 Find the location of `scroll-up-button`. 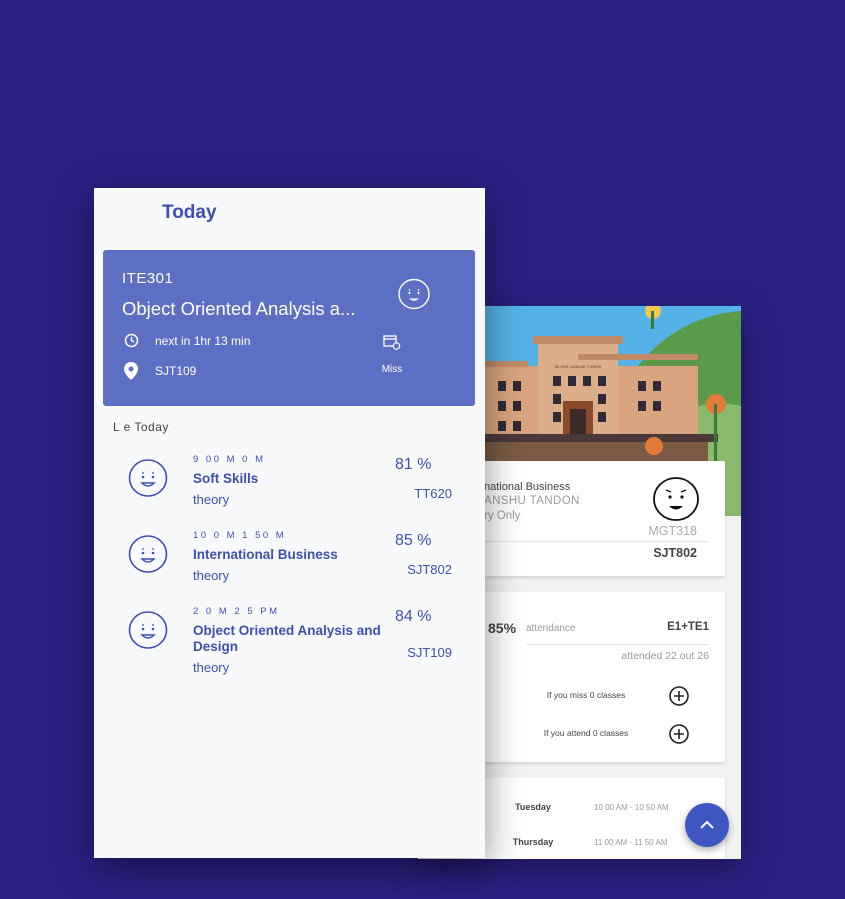

scroll-up-button is located at coordinates (707, 825).